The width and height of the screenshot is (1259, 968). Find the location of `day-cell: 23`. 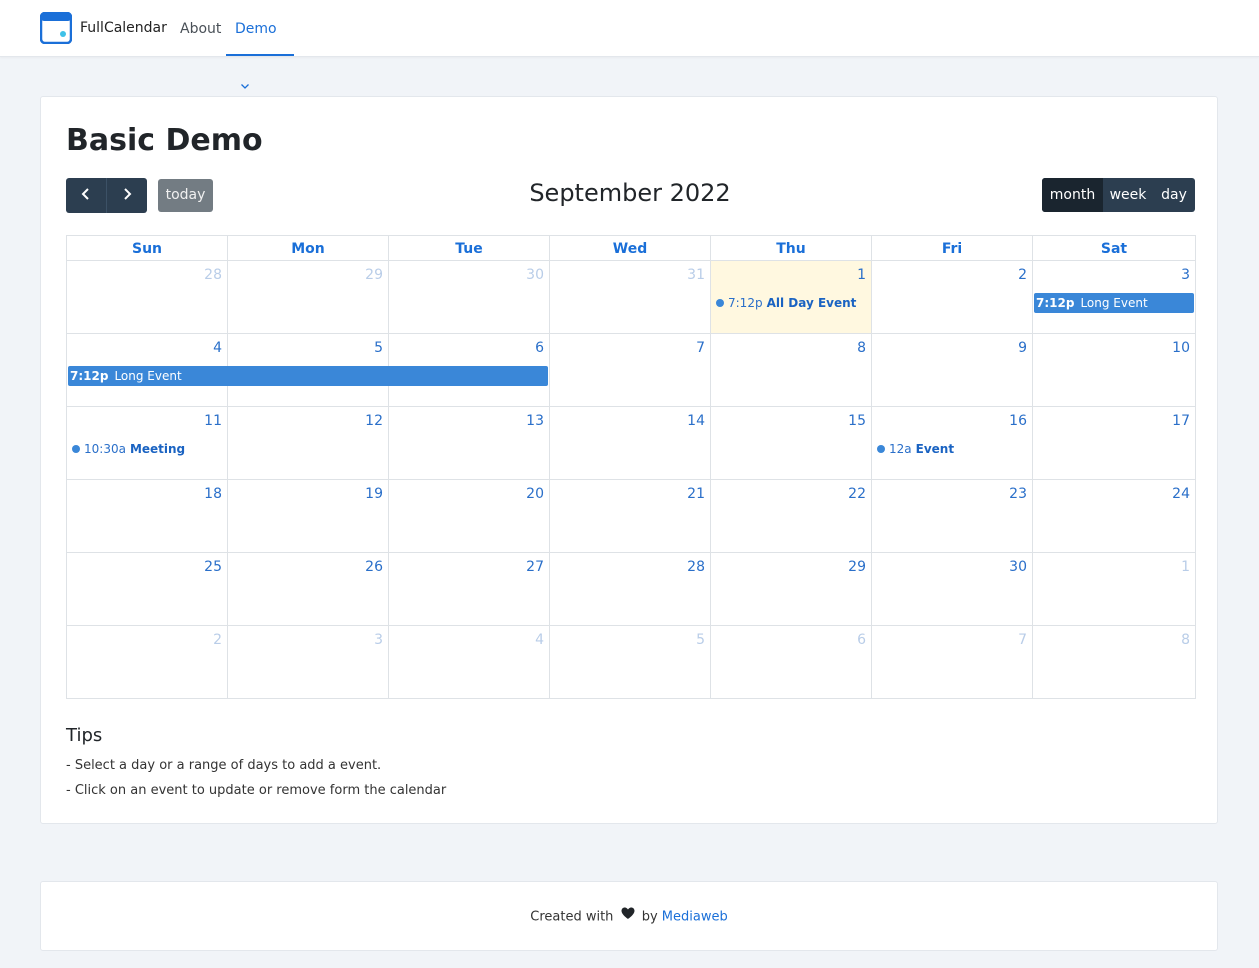

day-cell: 23 is located at coordinates (952, 516).